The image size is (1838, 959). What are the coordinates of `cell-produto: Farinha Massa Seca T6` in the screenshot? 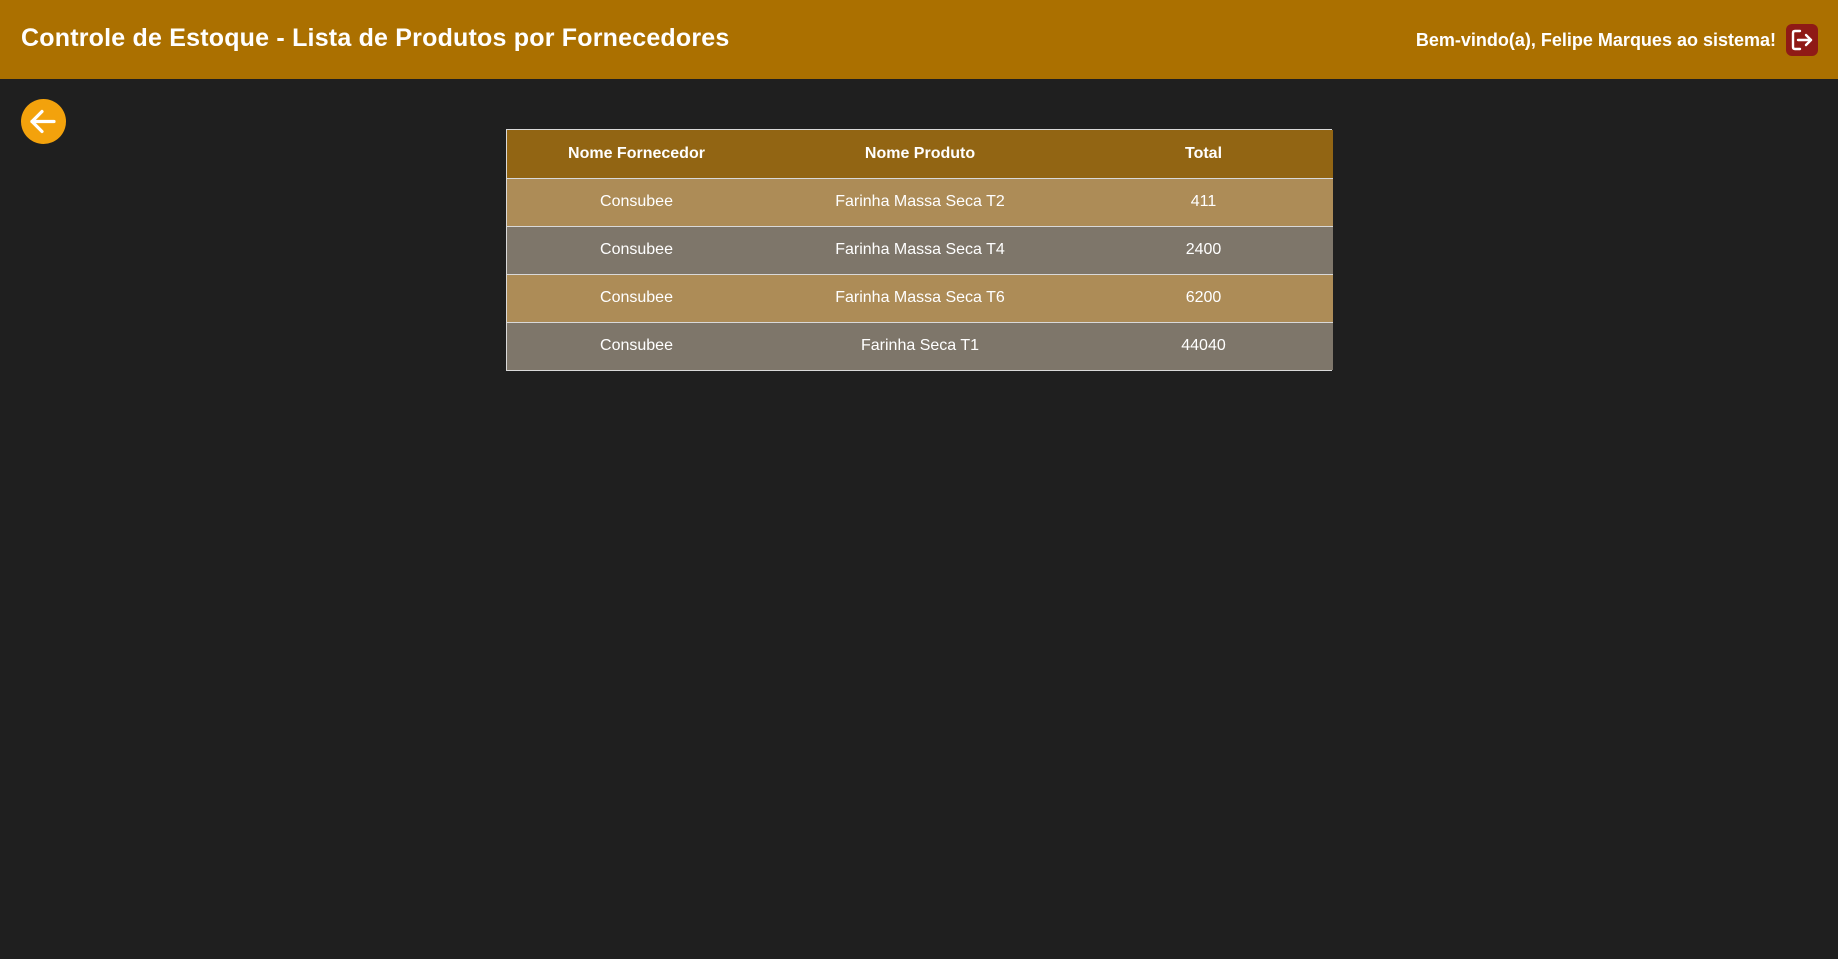 It's located at (920, 297).